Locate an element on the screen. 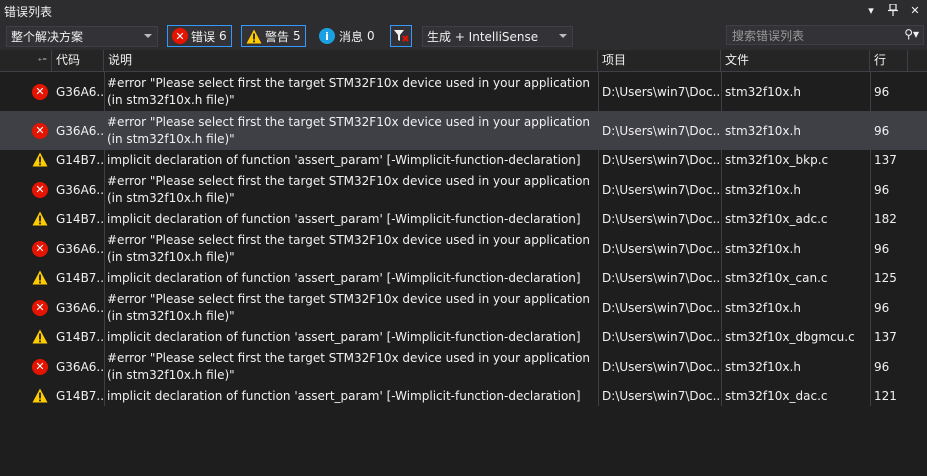  scope-value: 整个解决方案 is located at coordinates (47, 37).